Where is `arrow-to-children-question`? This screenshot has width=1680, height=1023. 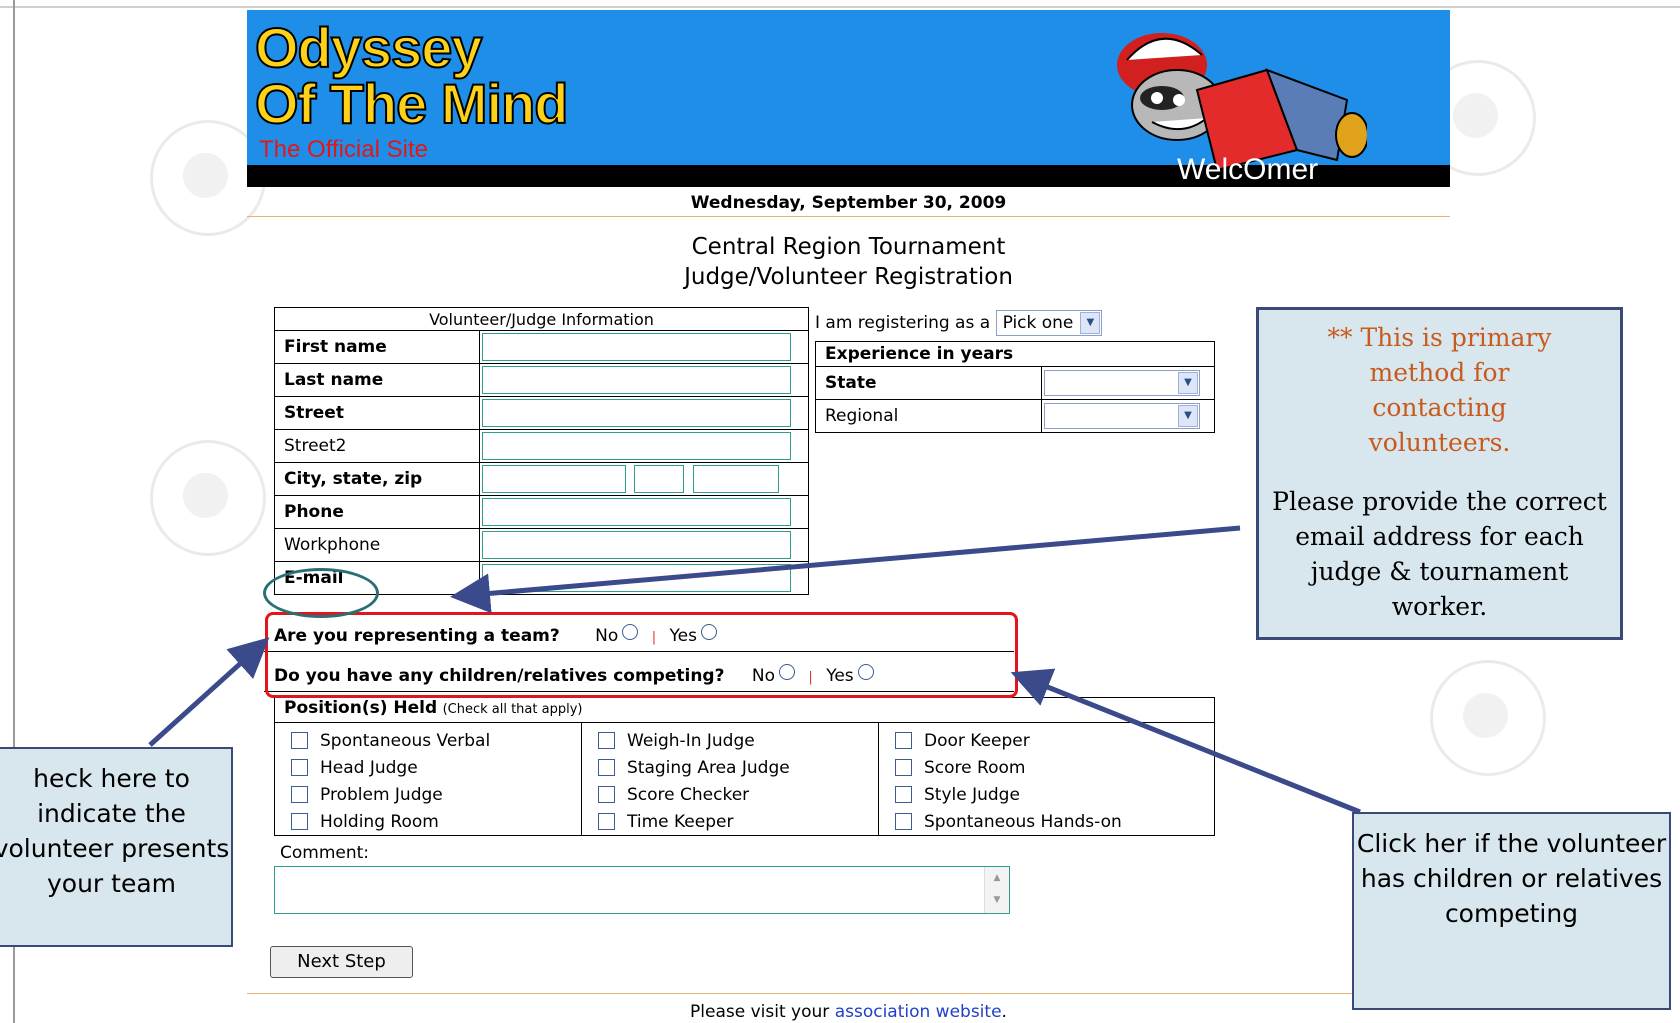 arrow-to-children-question is located at coordinates (1185, 741).